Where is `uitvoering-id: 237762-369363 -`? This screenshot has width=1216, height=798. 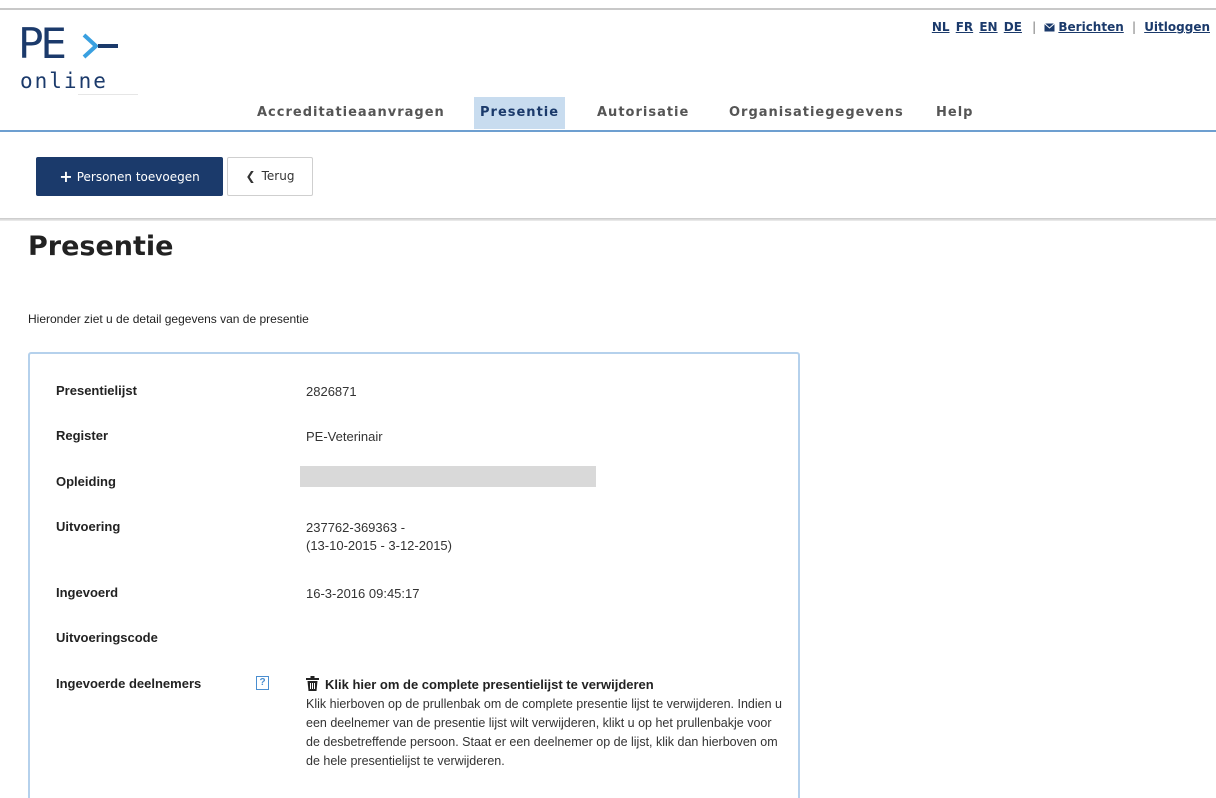 uitvoering-id: 237762-369363 - is located at coordinates (356, 527).